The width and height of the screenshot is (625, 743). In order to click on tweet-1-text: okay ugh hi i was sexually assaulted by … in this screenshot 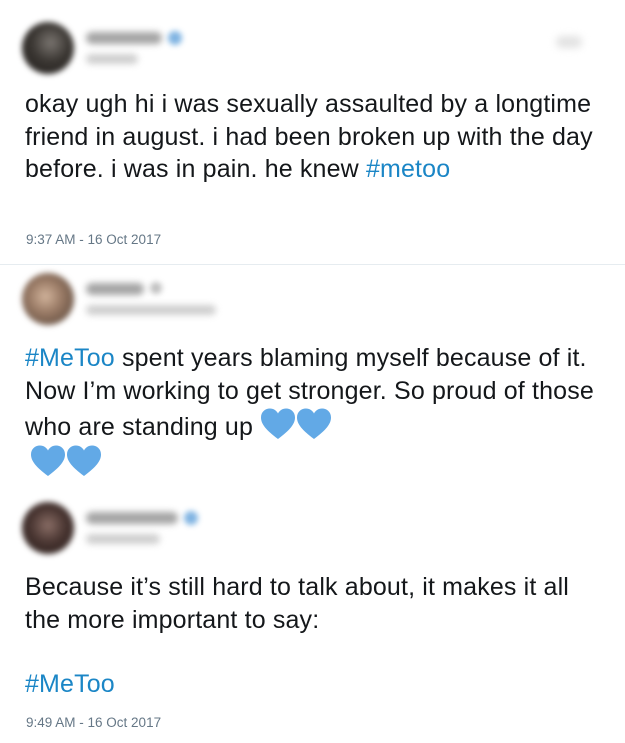, I will do `click(315, 137)`.